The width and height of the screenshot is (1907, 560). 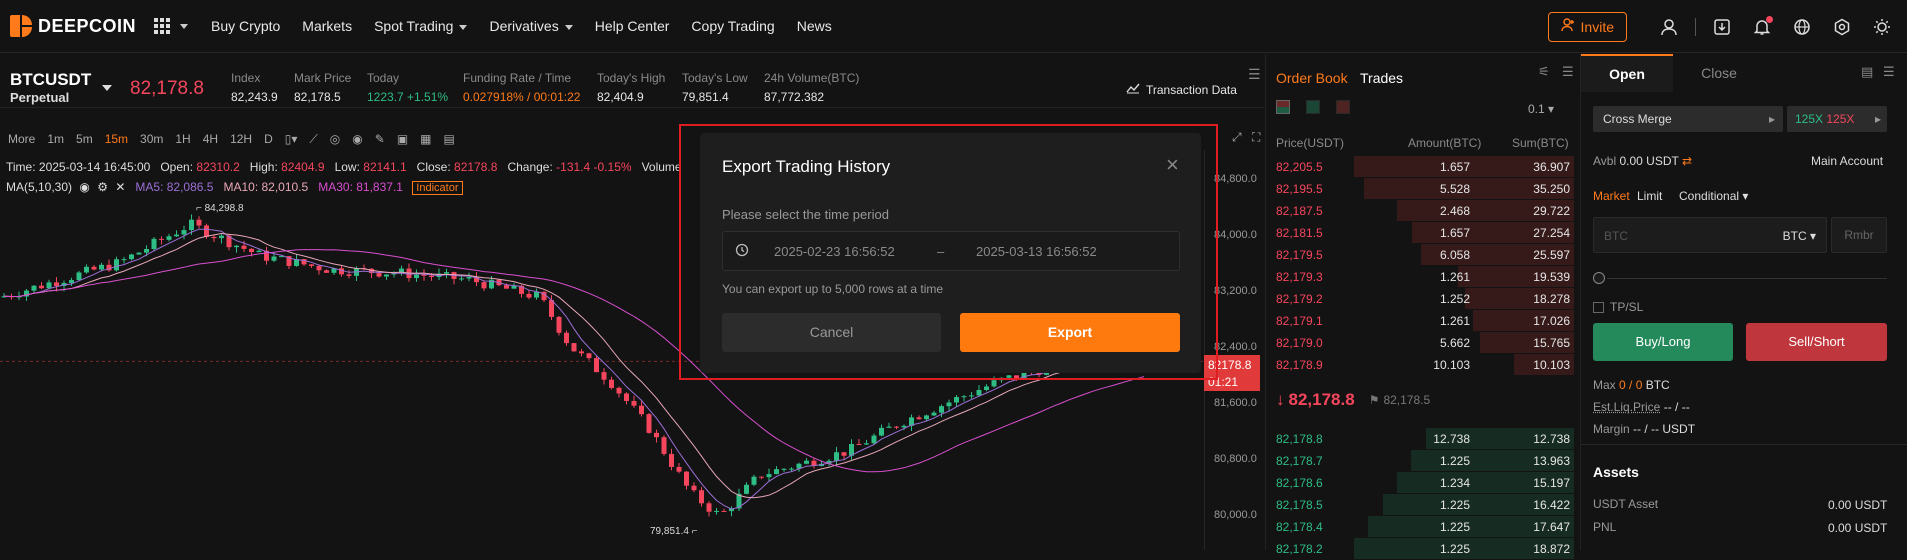 What do you see at coordinates (531, 26) in the screenshot?
I see `nav-derivatives: Derivatives` at bounding box center [531, 26].